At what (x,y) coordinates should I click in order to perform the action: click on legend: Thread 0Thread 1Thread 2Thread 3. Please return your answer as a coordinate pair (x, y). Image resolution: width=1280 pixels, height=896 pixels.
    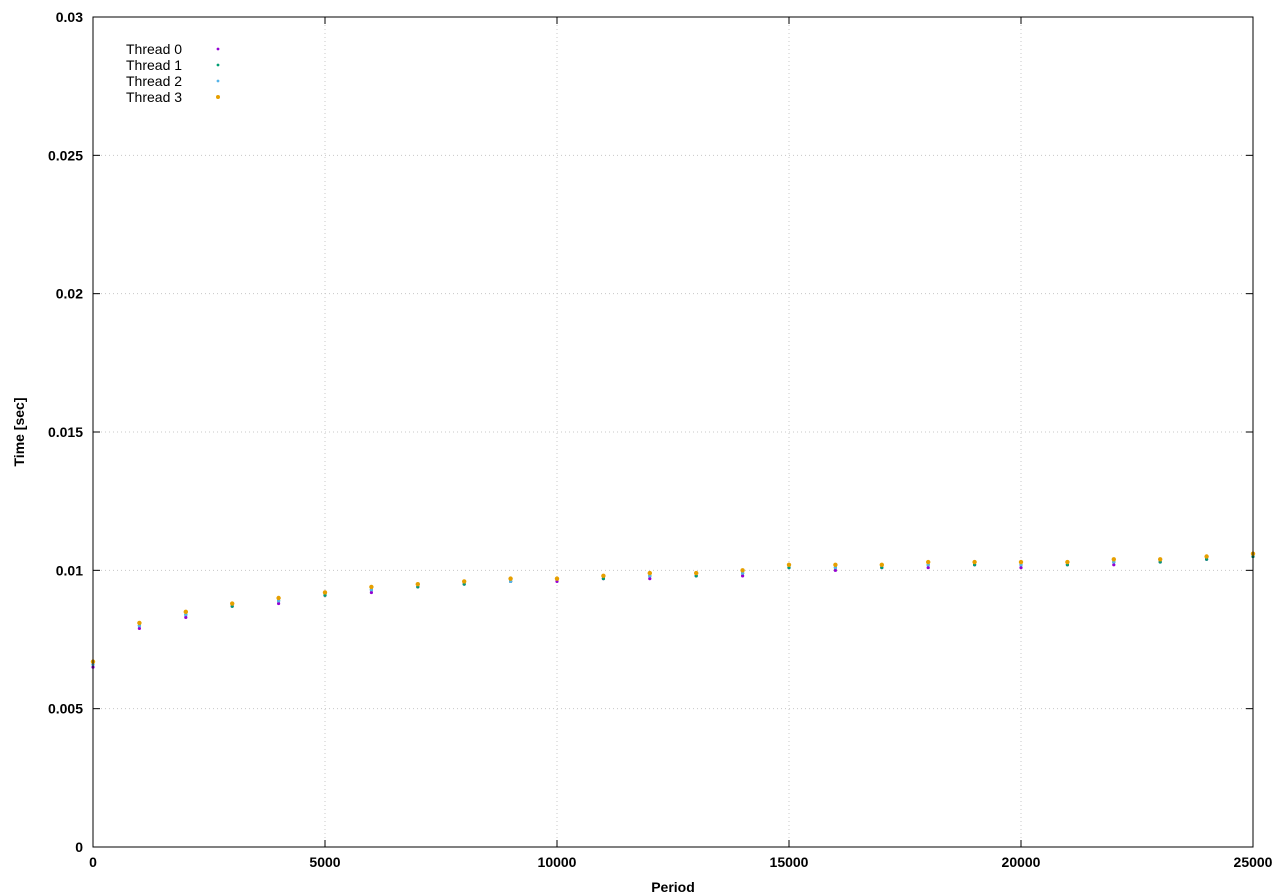
    Looking at the image, I should click on (173, 73).